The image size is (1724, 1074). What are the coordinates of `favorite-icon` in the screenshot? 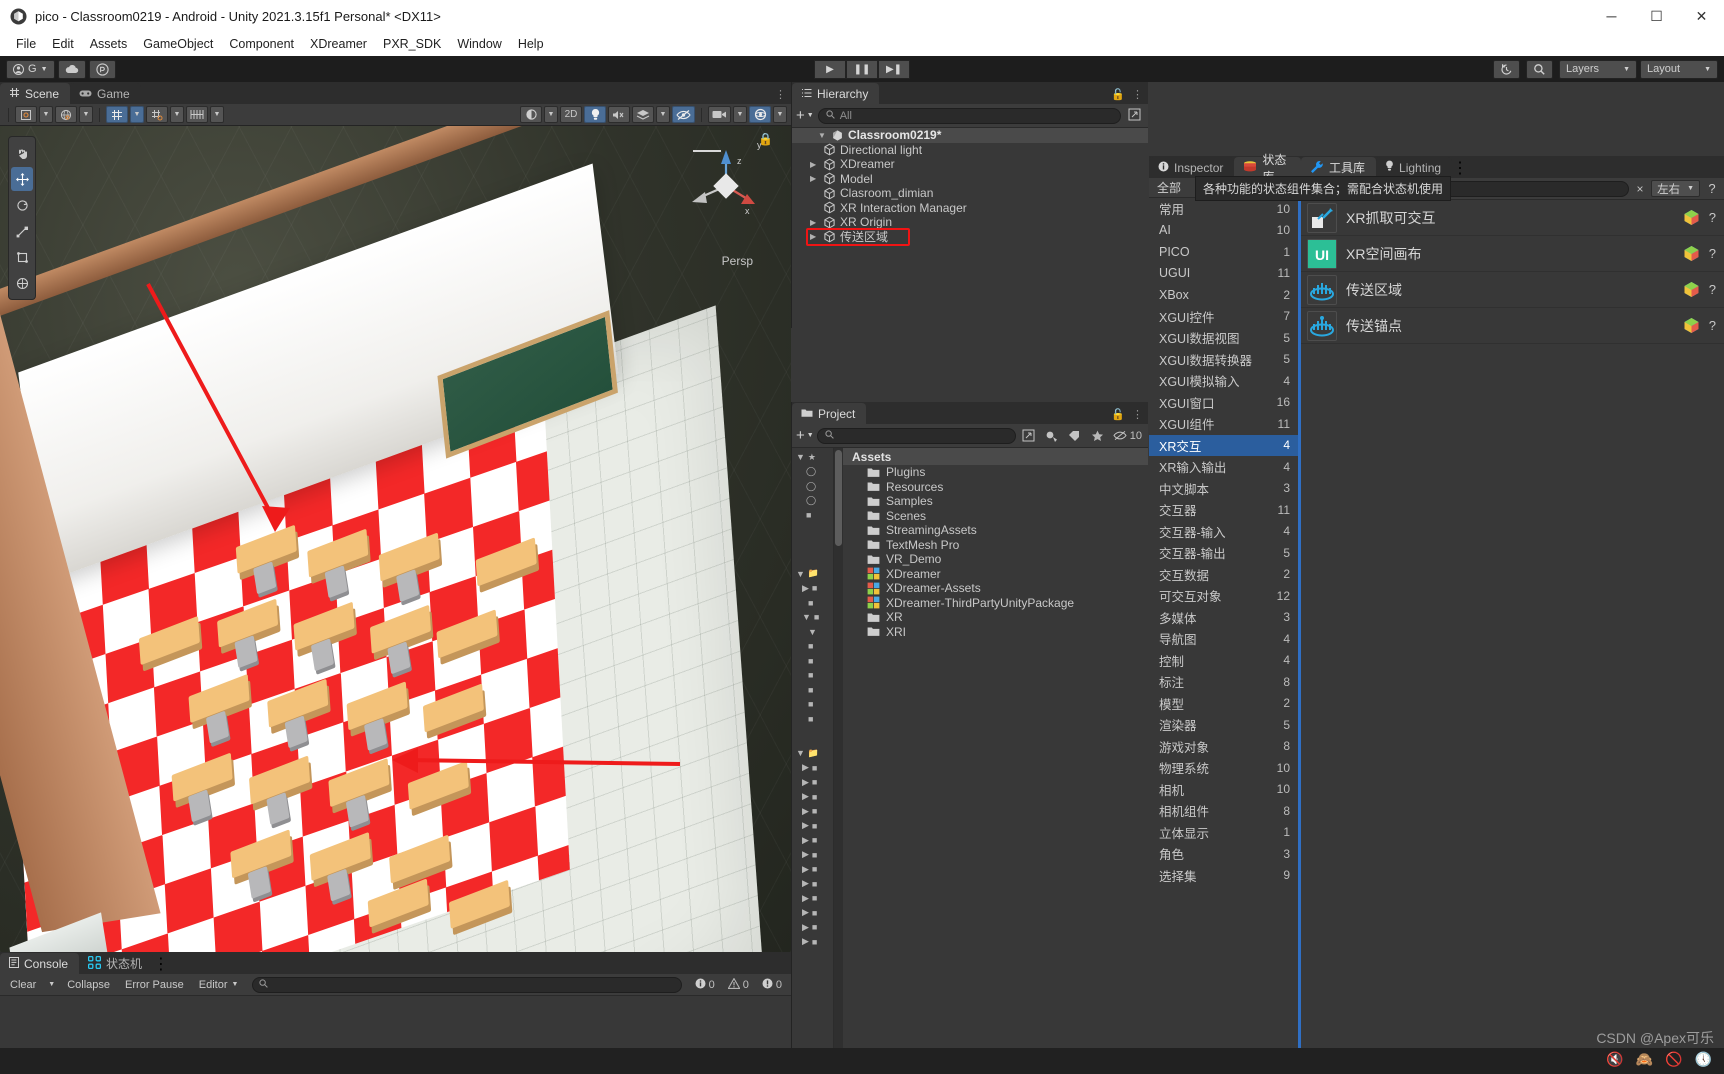 It's located at (1098, 435).